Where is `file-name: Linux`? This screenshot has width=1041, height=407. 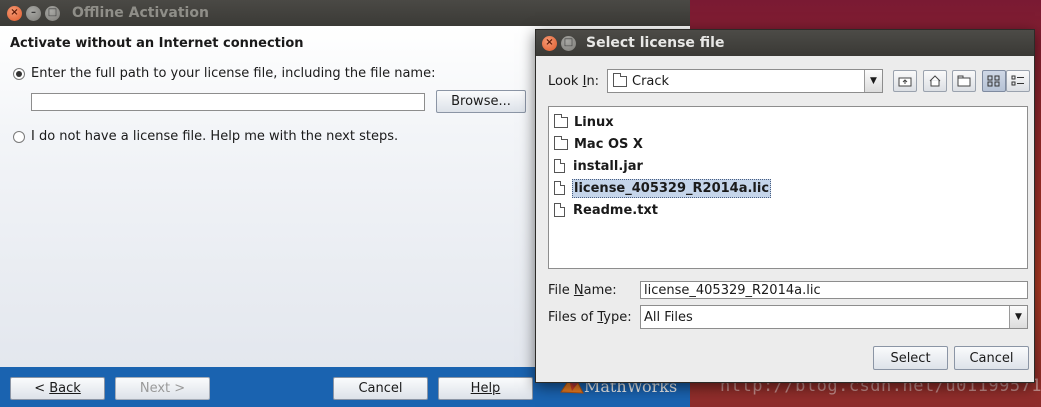
file-name: Linux is located at coordinates (594, 122).